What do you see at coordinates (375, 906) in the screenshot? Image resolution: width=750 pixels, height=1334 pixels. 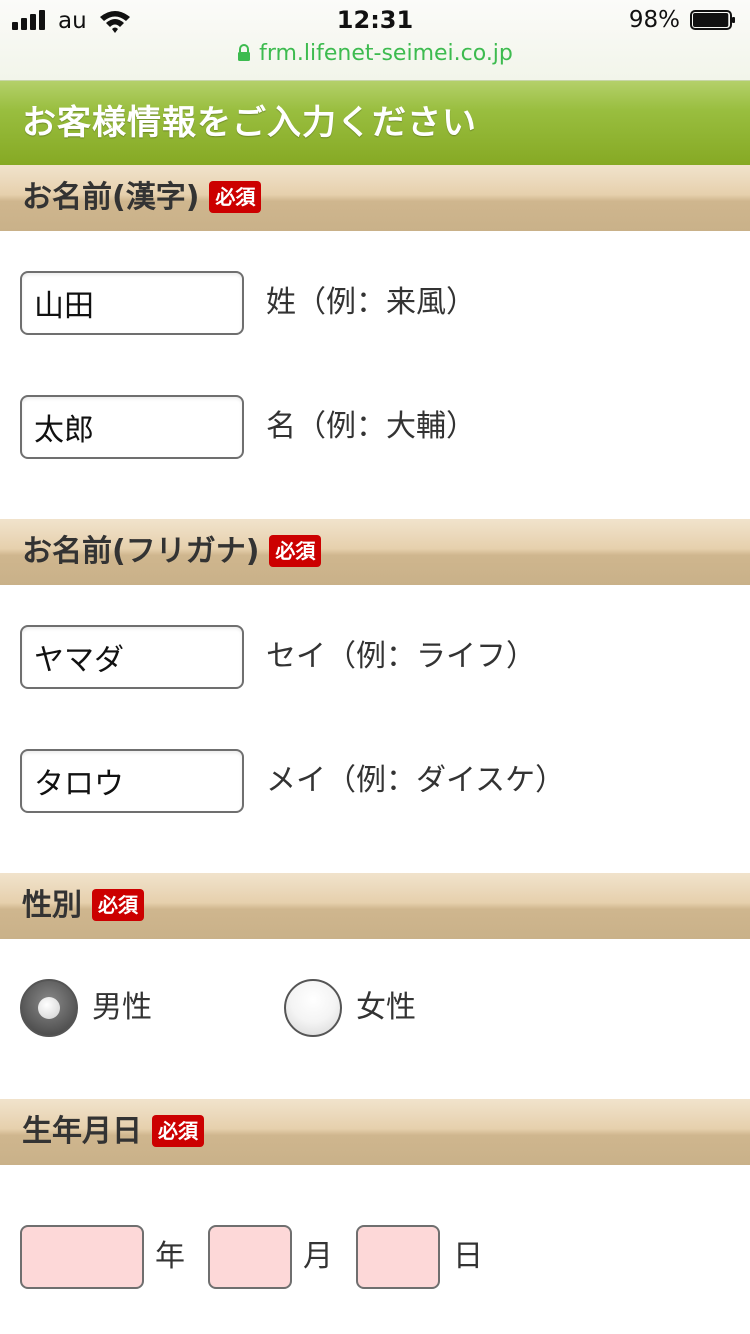 I see `section-header-gender: 性別 必須` at bounding box center [375, 906].